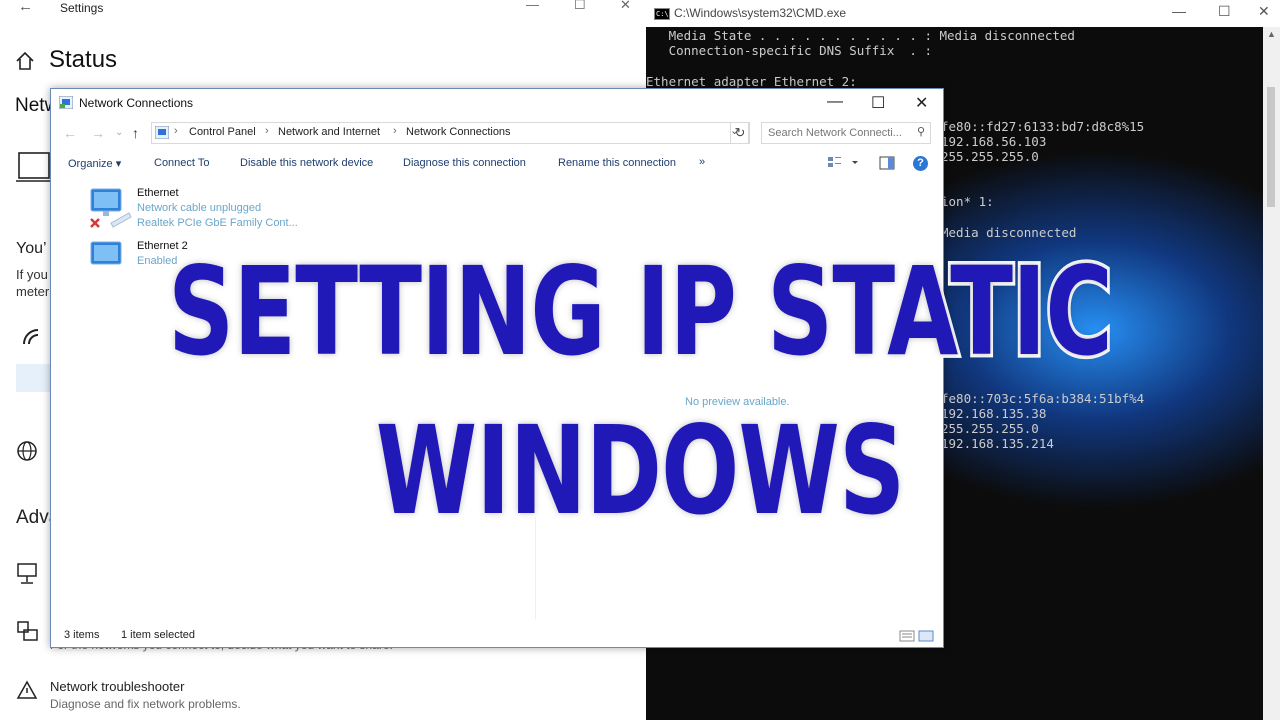 This screenshot has width=1280, height=720. I want to click on page-title: Status, so click(83, 59).